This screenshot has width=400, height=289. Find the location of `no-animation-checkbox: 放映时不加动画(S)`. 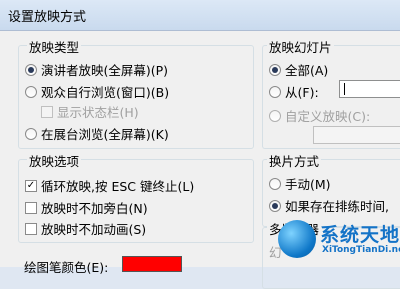

no-animation-checkbox: 放映时不加动画(S) is located at coordinates (85, 228).